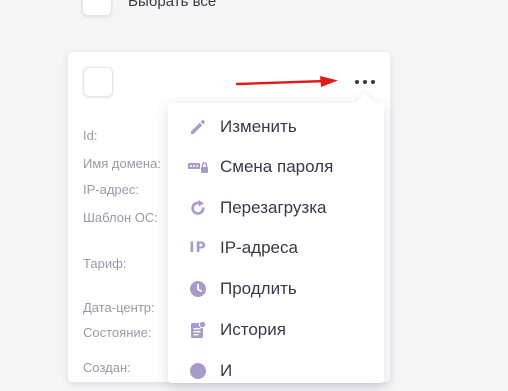  I want to click on select-all-checkbox, so click(97, 8).